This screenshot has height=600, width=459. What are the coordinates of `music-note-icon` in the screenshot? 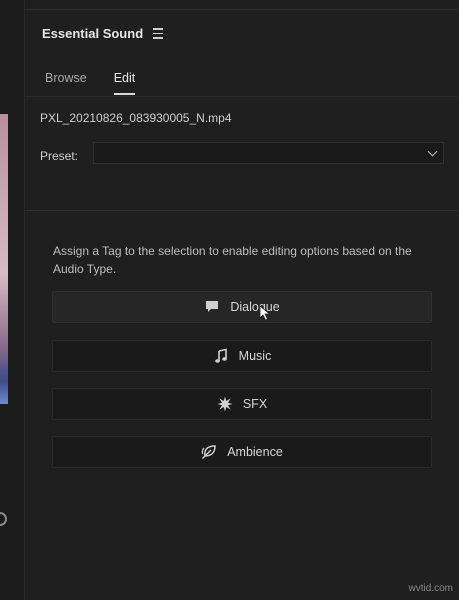 It's located at (221, 356).